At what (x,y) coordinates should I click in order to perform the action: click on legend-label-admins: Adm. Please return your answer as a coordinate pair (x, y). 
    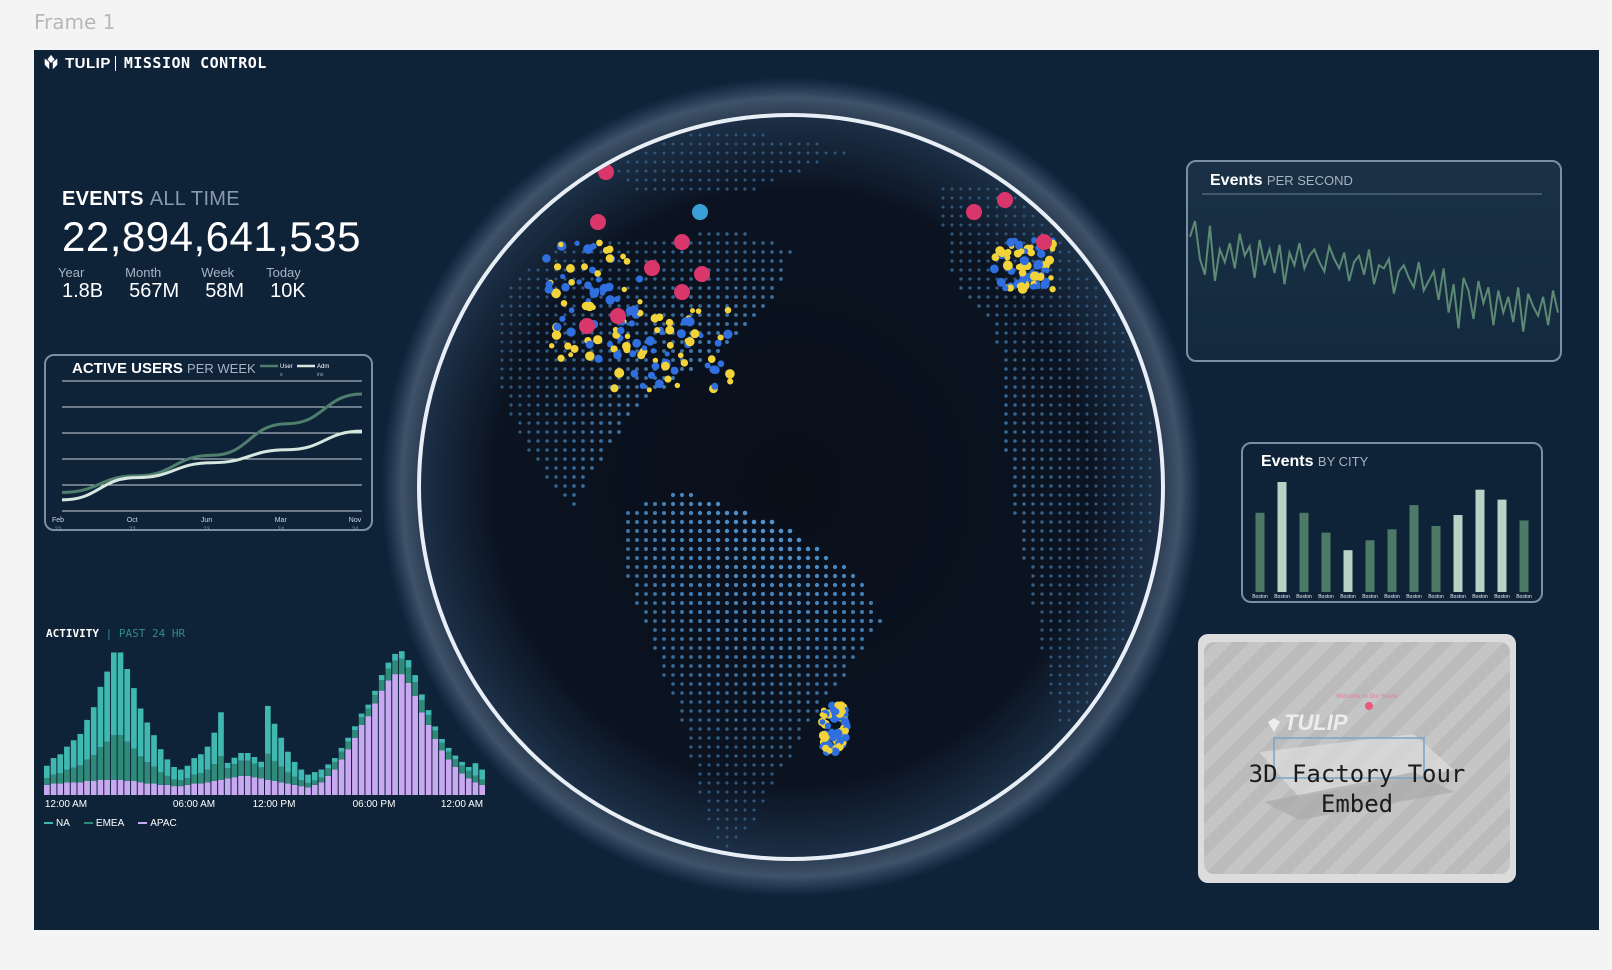
    Looking at the image, I should click on (323, 367).